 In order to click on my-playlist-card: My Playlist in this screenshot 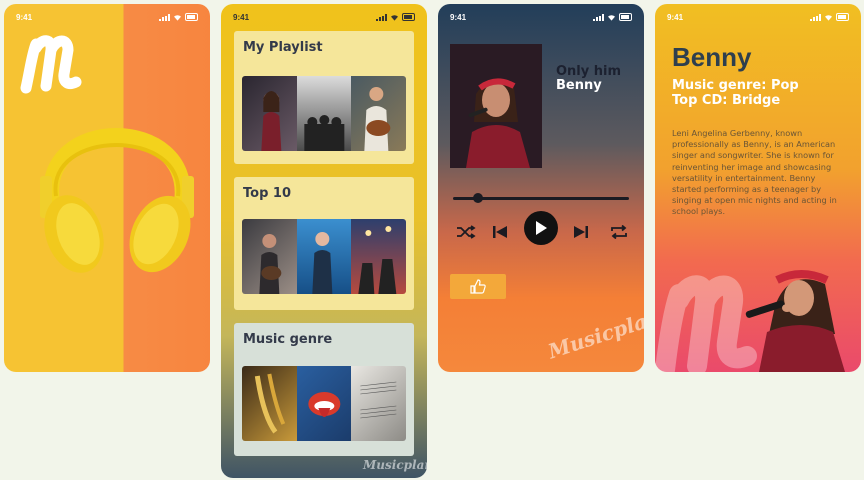, I will do `click(324, 97)`.